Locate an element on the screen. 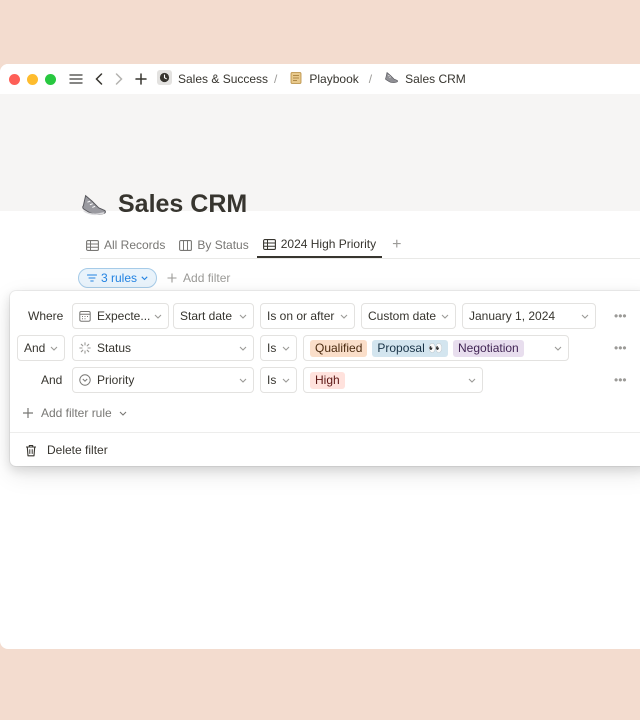 Image resolution: width=640 pixels, height=720 pixels. back-arrow-icon is located at coordinates (99, 79).